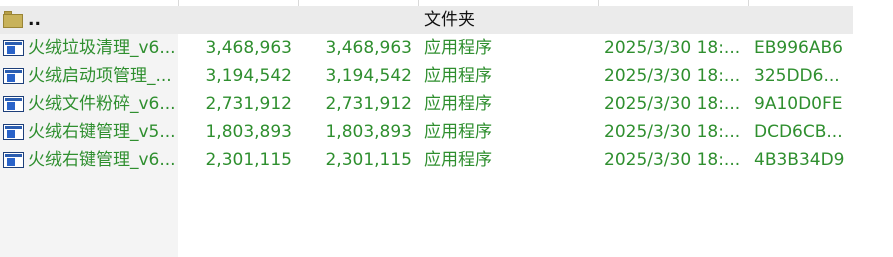 This screenshot has height=257, width=893. I want to click on file-size: 3,194,542, so click(248, 76).